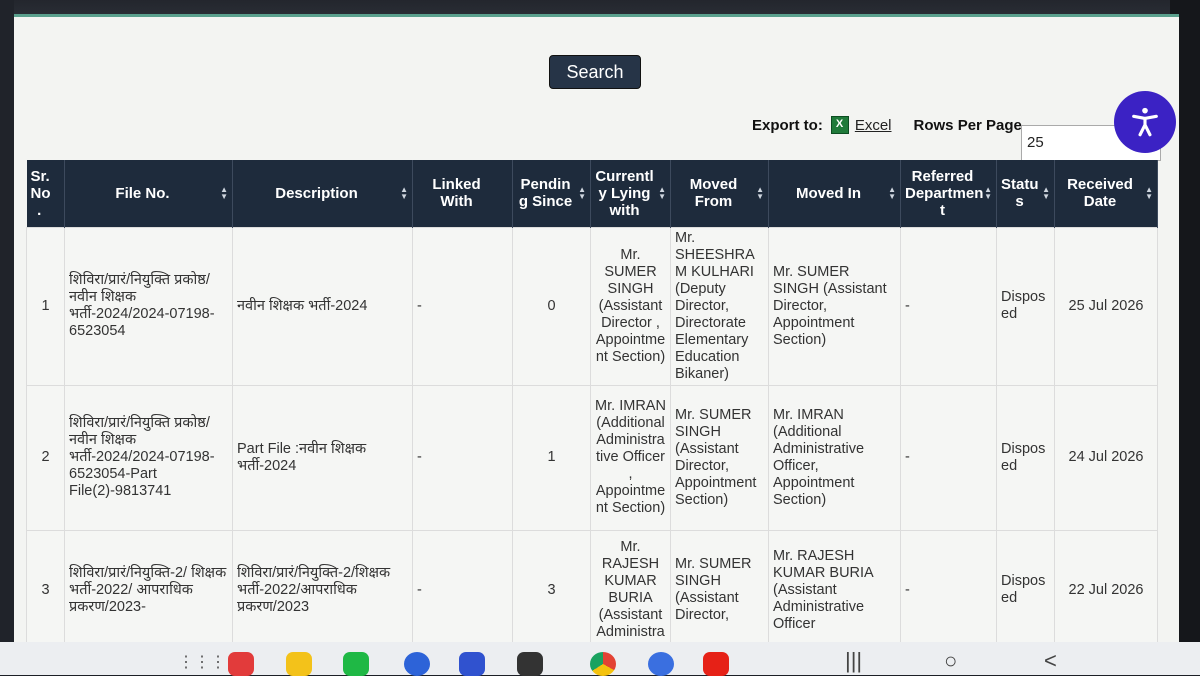  What do you see at coordinates (839, 125) in the screenshot?
I see `excel-icon` at bounding box center [839, 125].